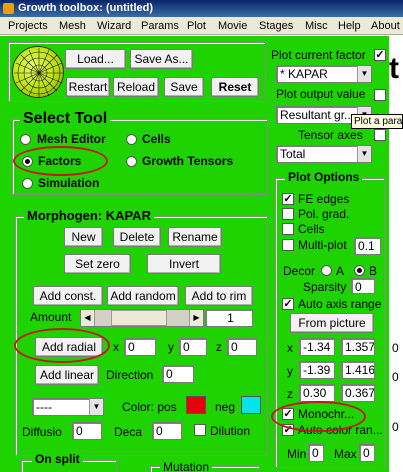 The height and width of the screenshot is (472, 403). What do you see at coordinates (186, 466) in the screenshot?
I see `mutation-title: Mutation` at bounding box center [186, 466].